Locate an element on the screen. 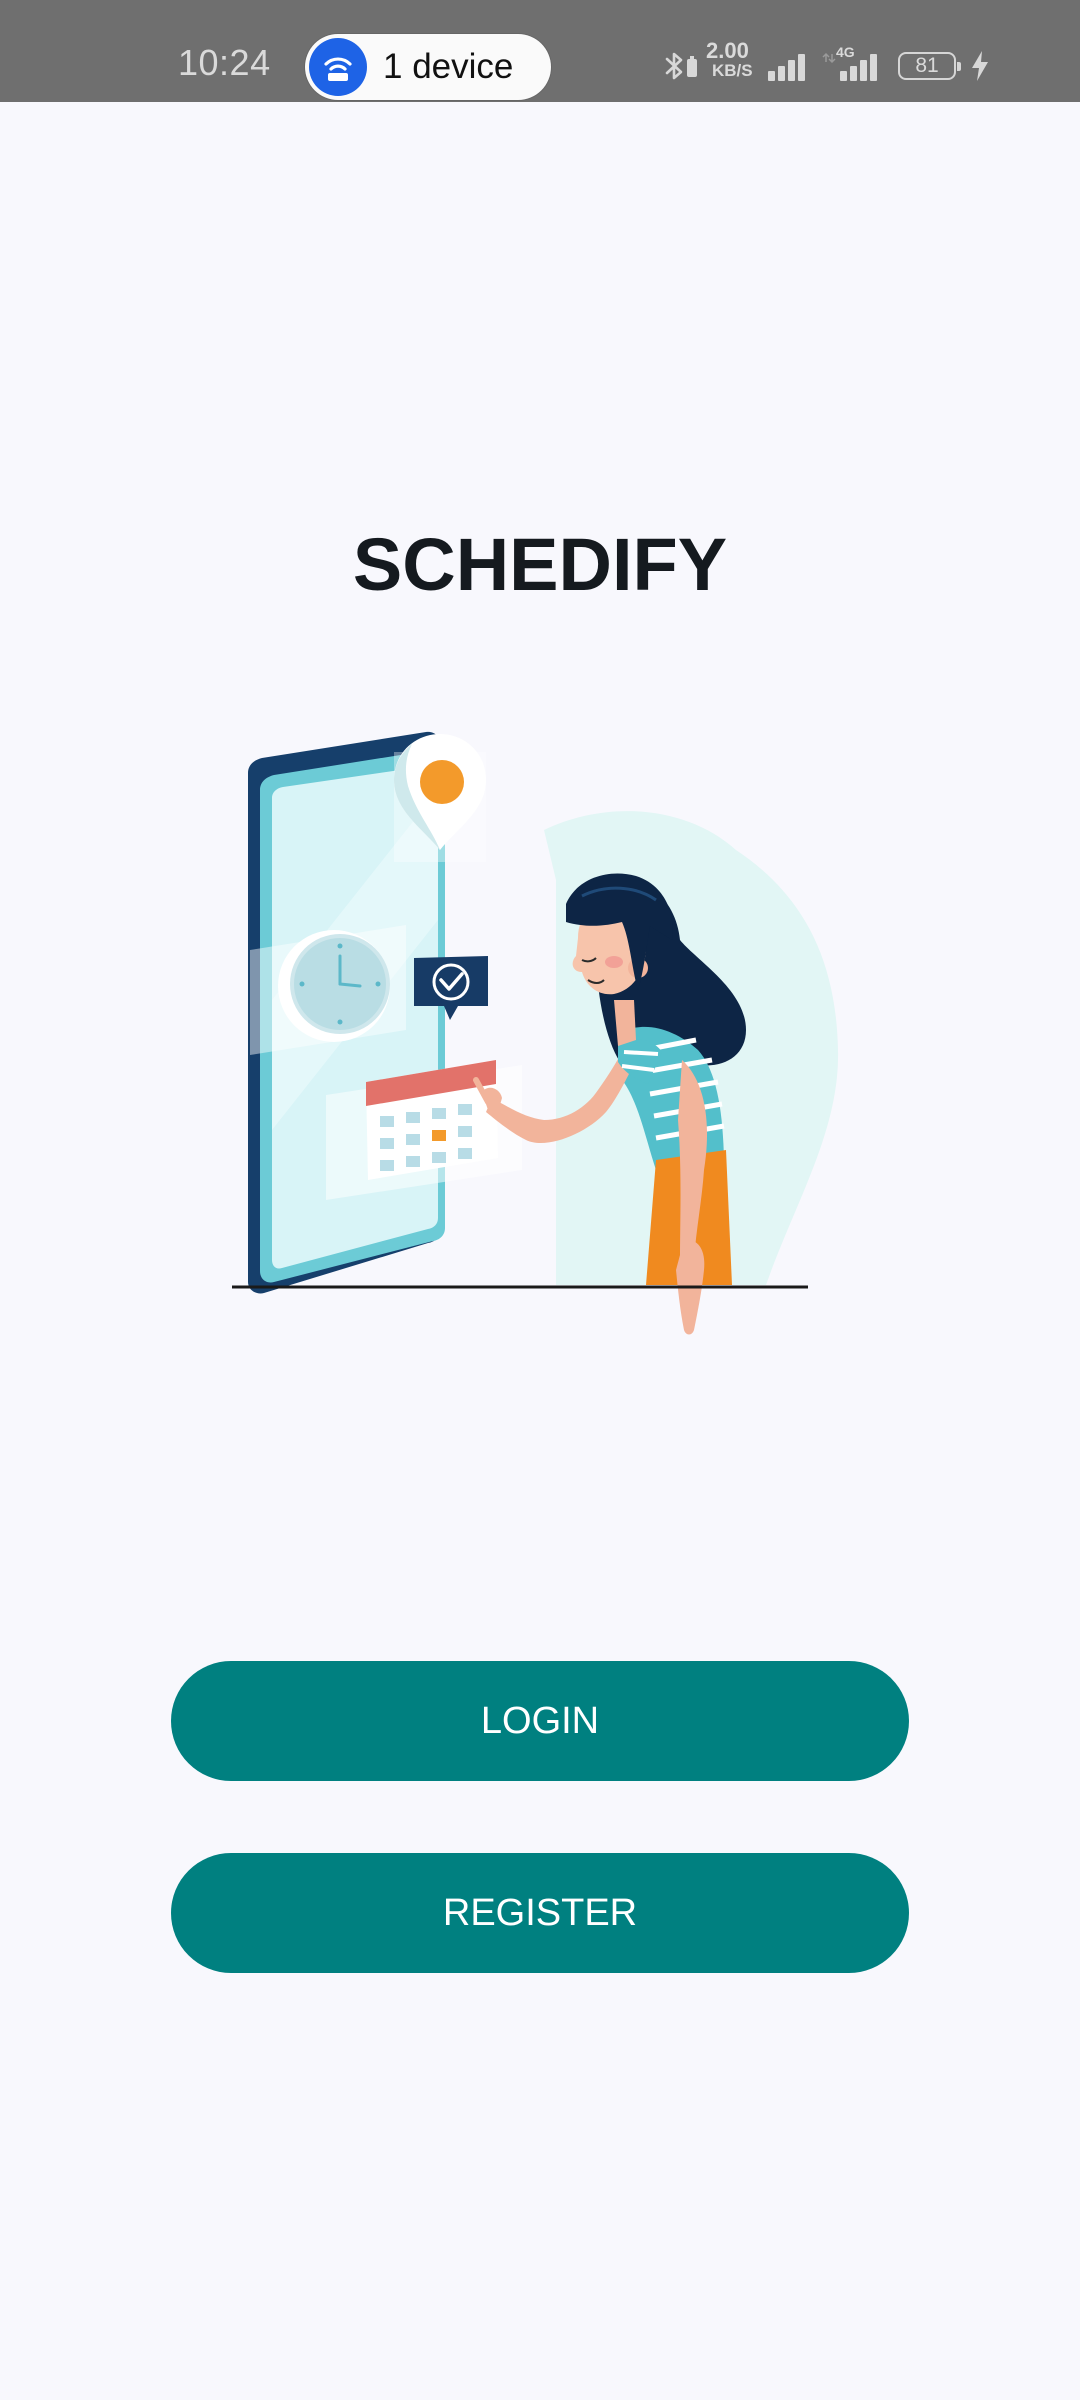 The image size is (1080, 2400). hotspot-label: 1 device is located at coordinates (448, 66).